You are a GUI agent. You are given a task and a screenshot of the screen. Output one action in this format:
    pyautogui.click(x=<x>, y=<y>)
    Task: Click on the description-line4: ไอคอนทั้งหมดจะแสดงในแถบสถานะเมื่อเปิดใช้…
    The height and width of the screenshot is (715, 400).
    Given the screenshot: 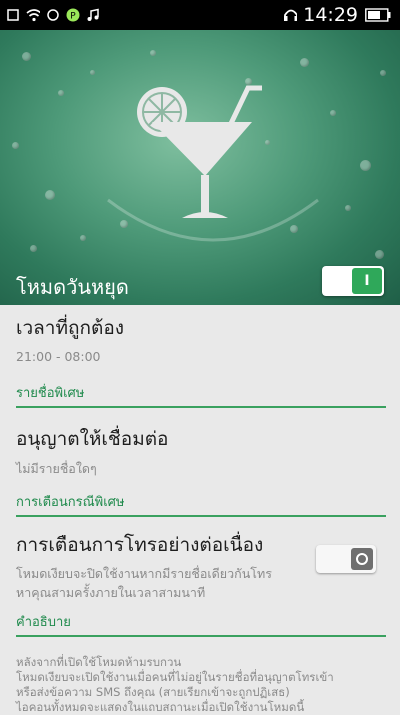 What is the action you would take?
    pyautogui.click(x=160, y=707)
    